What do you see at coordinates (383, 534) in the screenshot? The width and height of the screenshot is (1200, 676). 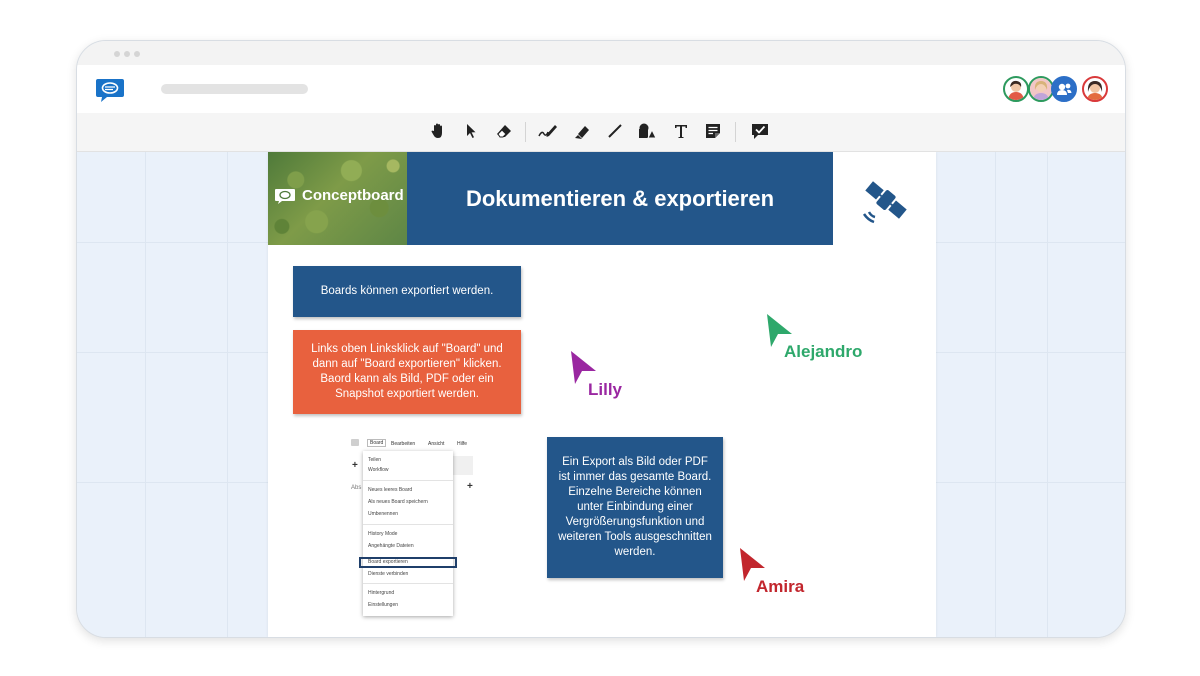 I see `menu-item: History Mode` at bounding box center [383, 534].